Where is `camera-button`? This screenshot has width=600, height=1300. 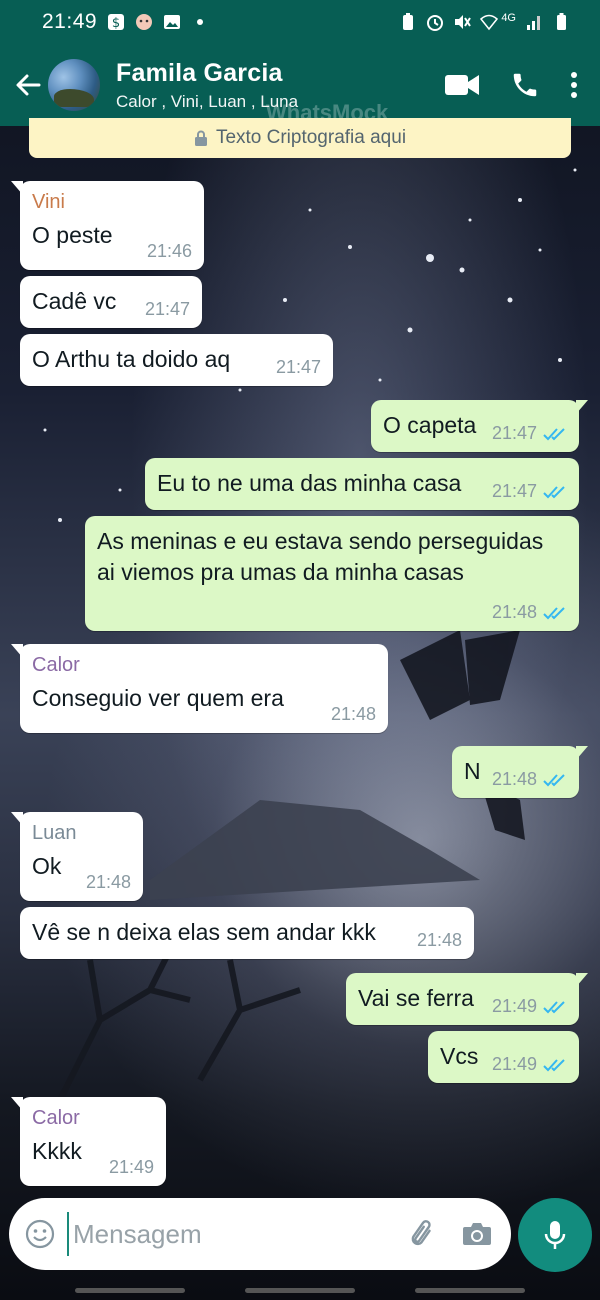 camera-button is located at coordinates (477, 1234).